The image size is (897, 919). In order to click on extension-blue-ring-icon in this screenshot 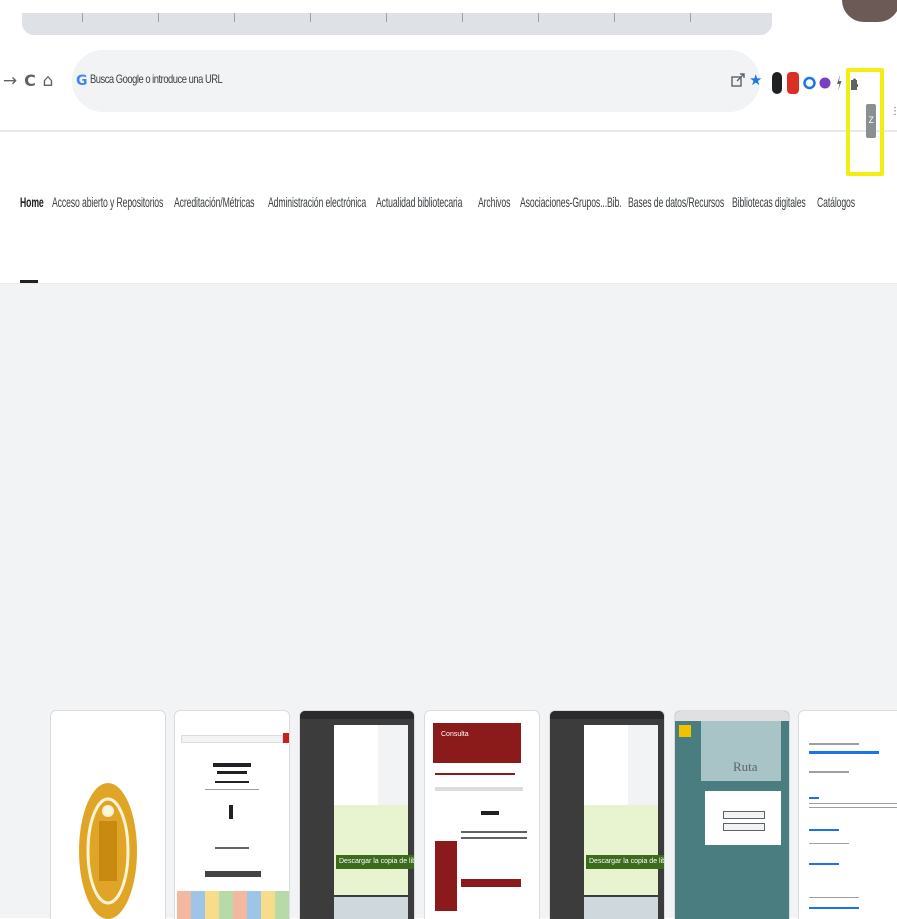, I will do `click(809, 83)`.